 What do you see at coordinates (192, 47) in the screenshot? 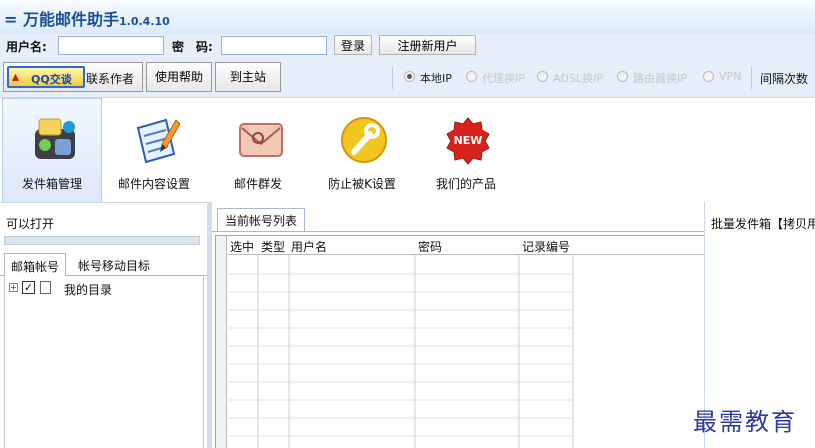
I see `password-label: 密 码:` at bounding box center [192, 47].